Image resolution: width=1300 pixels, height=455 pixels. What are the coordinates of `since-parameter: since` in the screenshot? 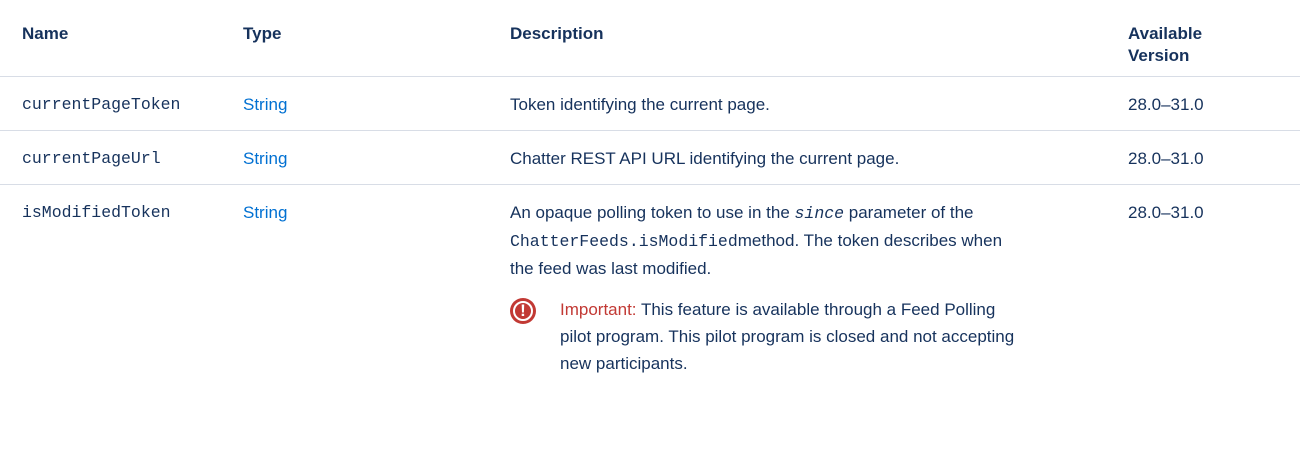 It's located at (819, 213).